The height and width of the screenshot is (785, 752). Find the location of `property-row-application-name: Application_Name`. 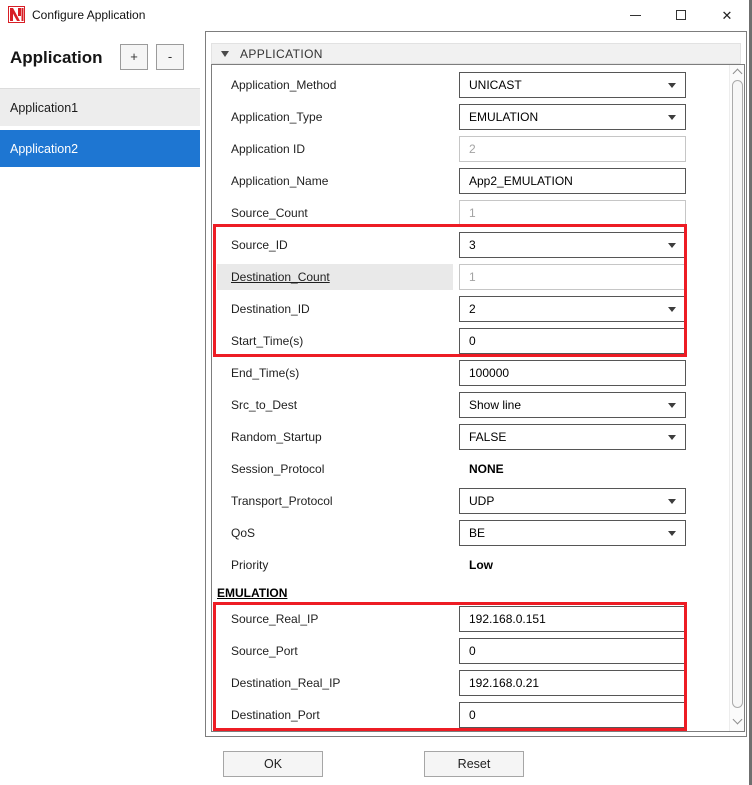

property-row-application-name: Application_Name is located at coordinates (471, 181).